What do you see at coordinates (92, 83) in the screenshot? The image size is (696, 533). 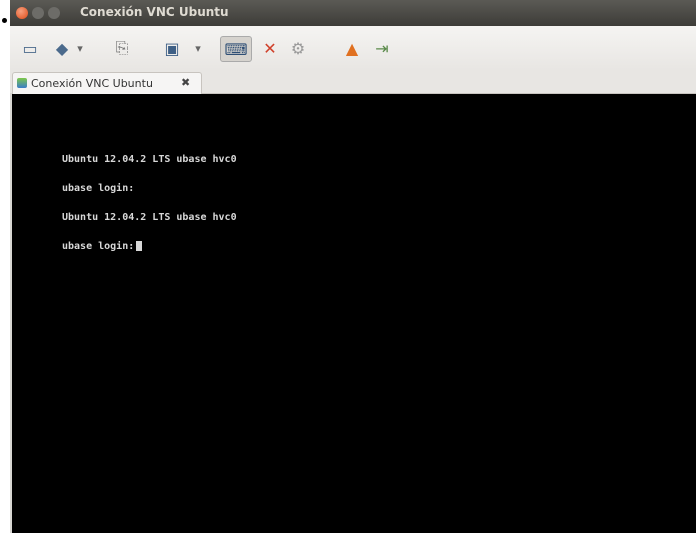 I see `tab-label: Conexión VNC Ubuntu` at bounding box center [92, 83].